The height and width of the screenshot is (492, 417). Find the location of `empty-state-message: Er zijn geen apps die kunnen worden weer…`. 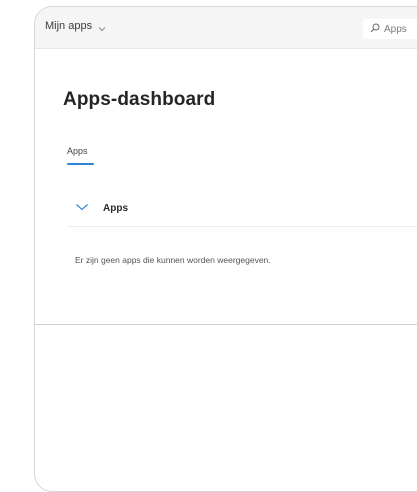

empty-state-message: Er zijn geen apps die kunnen worden weer… is located at coordinates (173, 260).